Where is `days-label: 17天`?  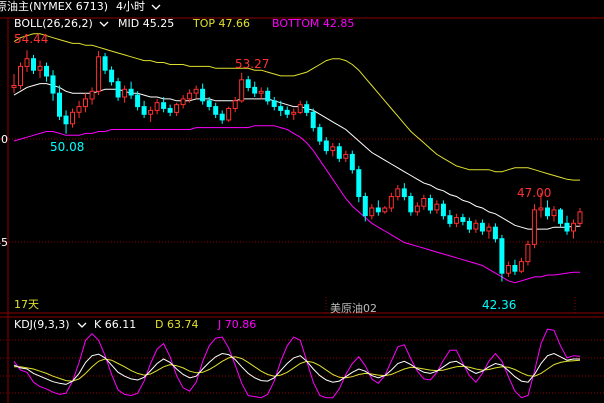
days-label: 17天 is located at coordinates (26, 304).